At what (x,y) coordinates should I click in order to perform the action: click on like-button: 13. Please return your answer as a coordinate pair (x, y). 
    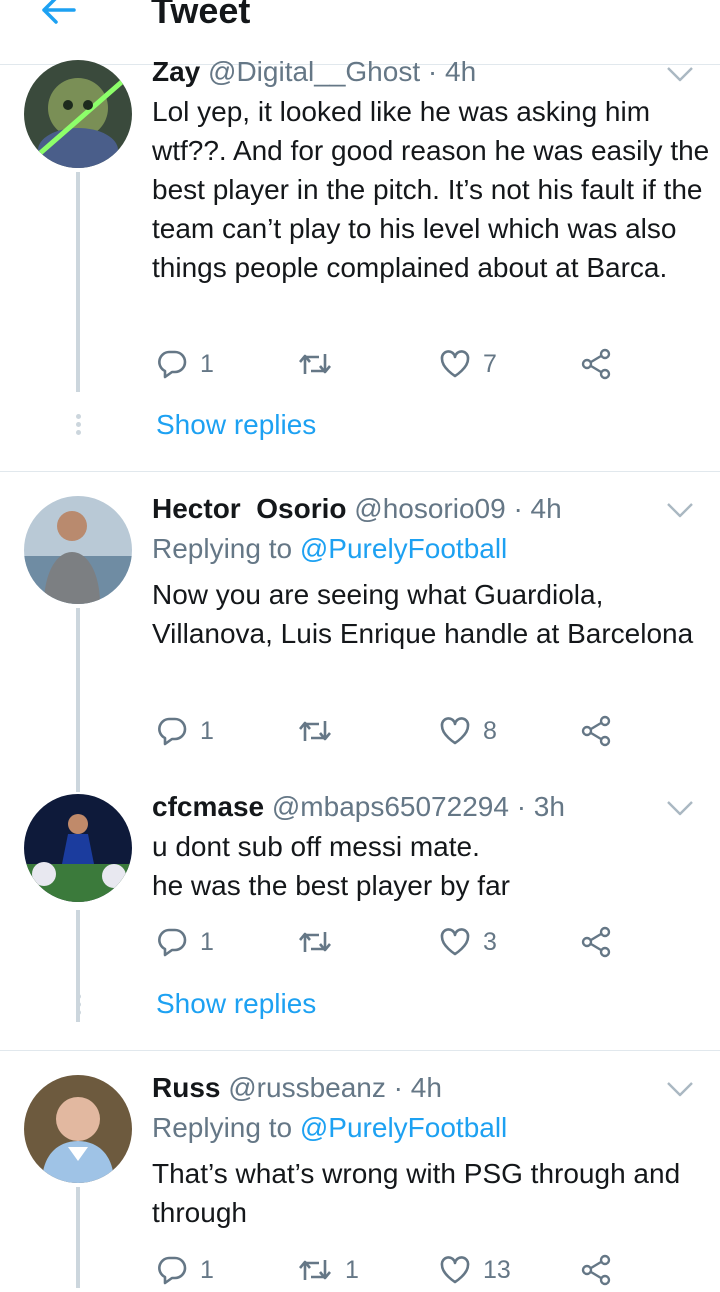
    Looking at the image, I should click on (475, 1270).